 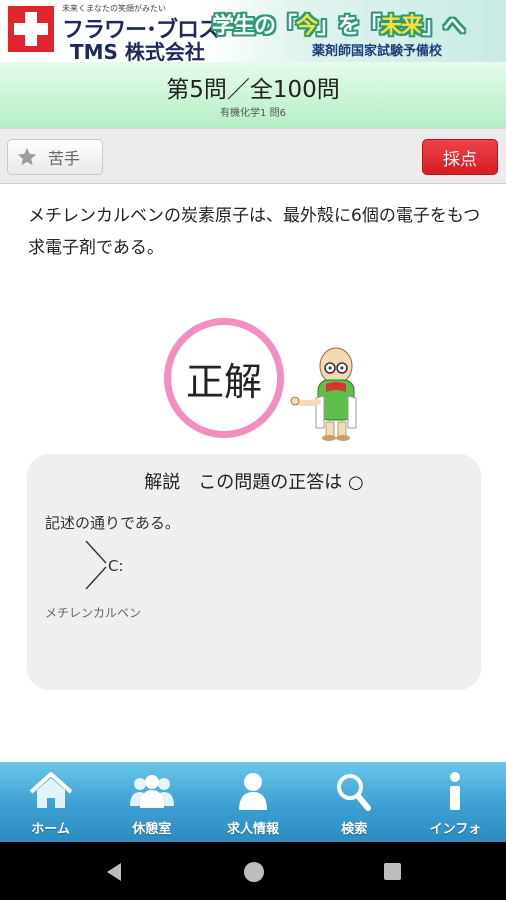 I want to click on nav-label-lounge: 休憩室, so click(x=152, y=829).